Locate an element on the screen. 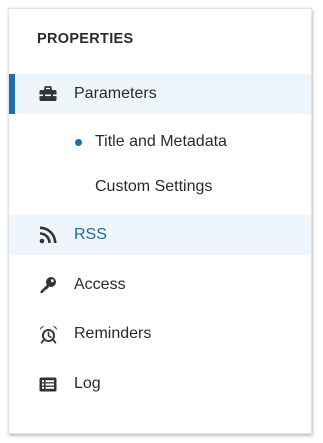 This screenshot has width=323, height=443. toolbox-icon is located at coordinates (48, 94).